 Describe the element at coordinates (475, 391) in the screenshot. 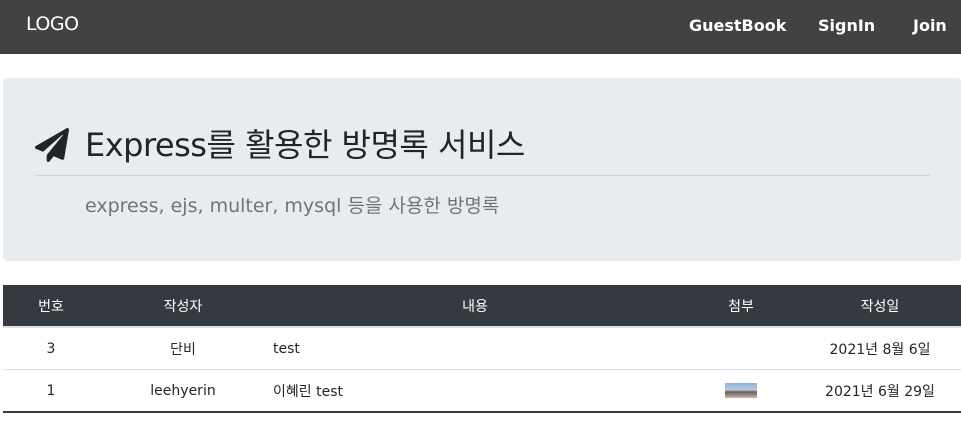

I see `cell-content: 이혜린 test` at that location.